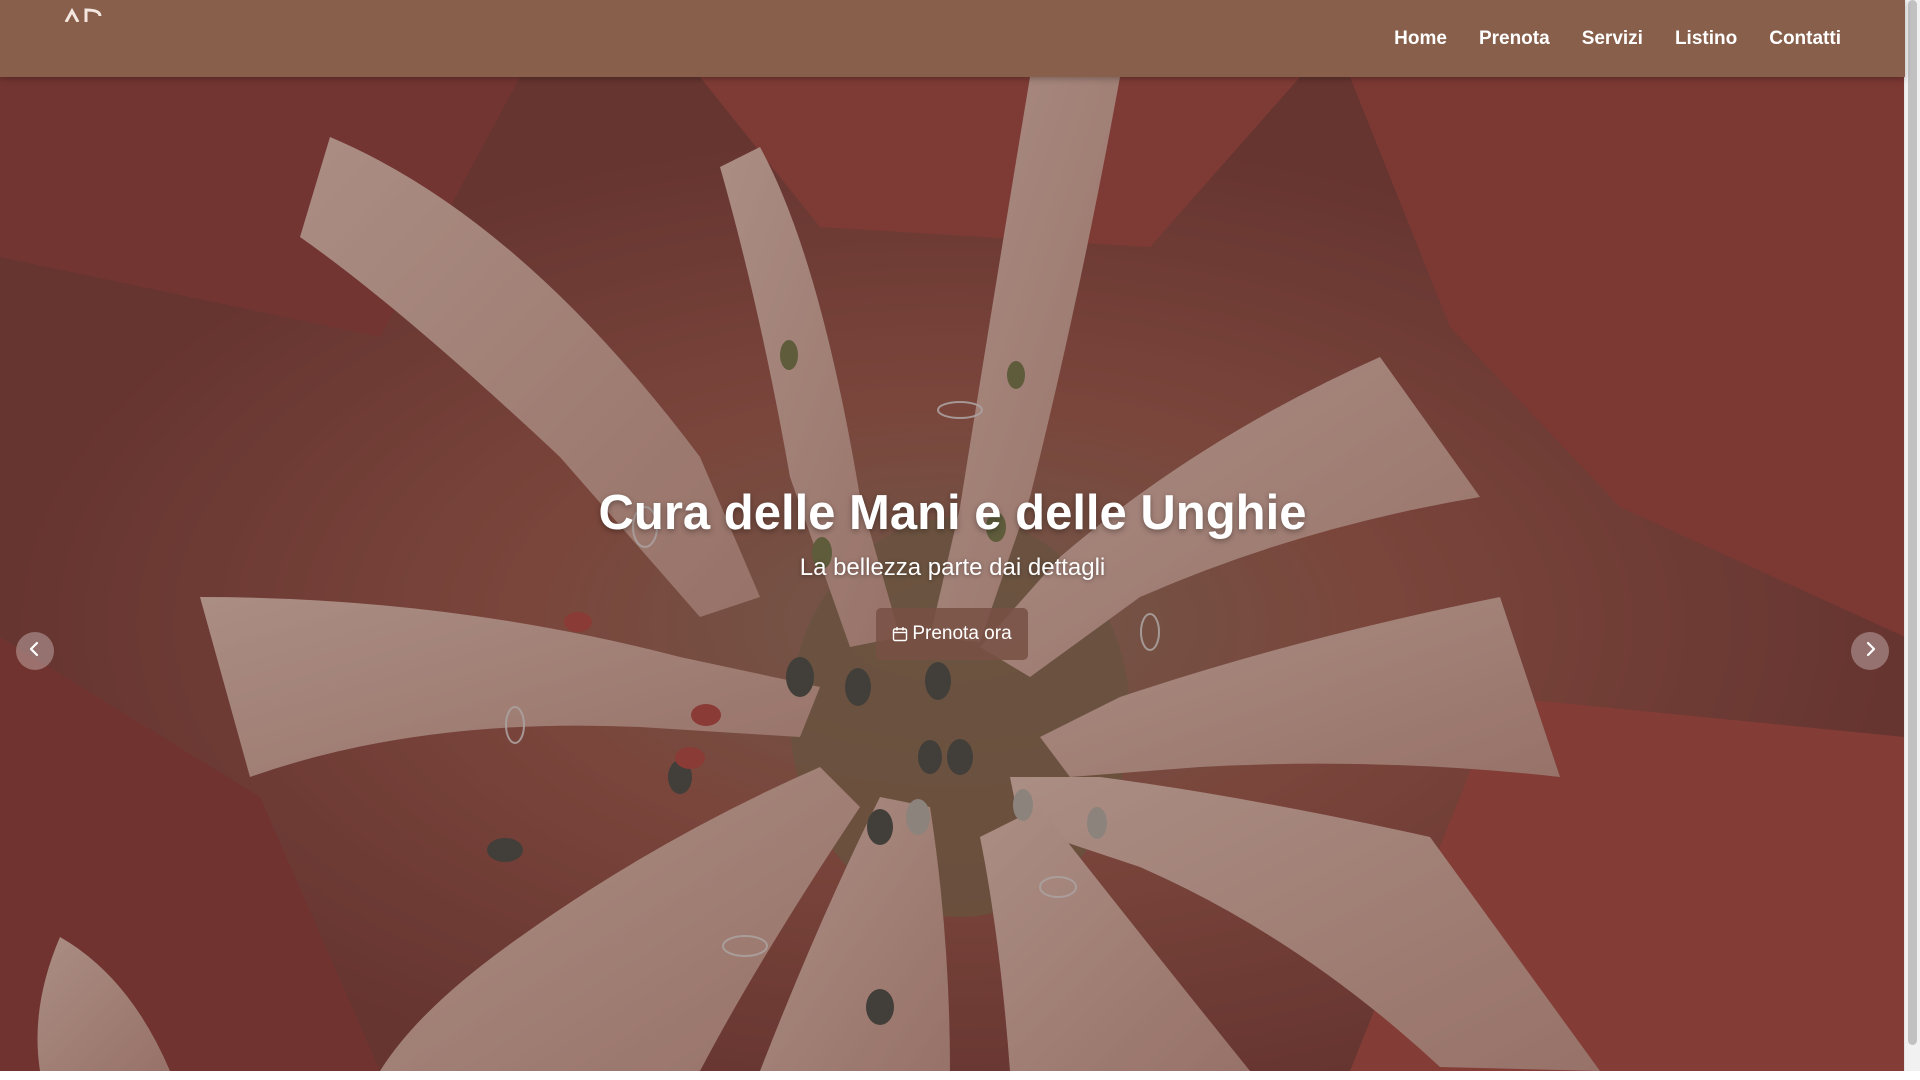 This screenshot has width=1920, height=1080. I want to click on nav-listino-link: Listino, so click(1706, 38).